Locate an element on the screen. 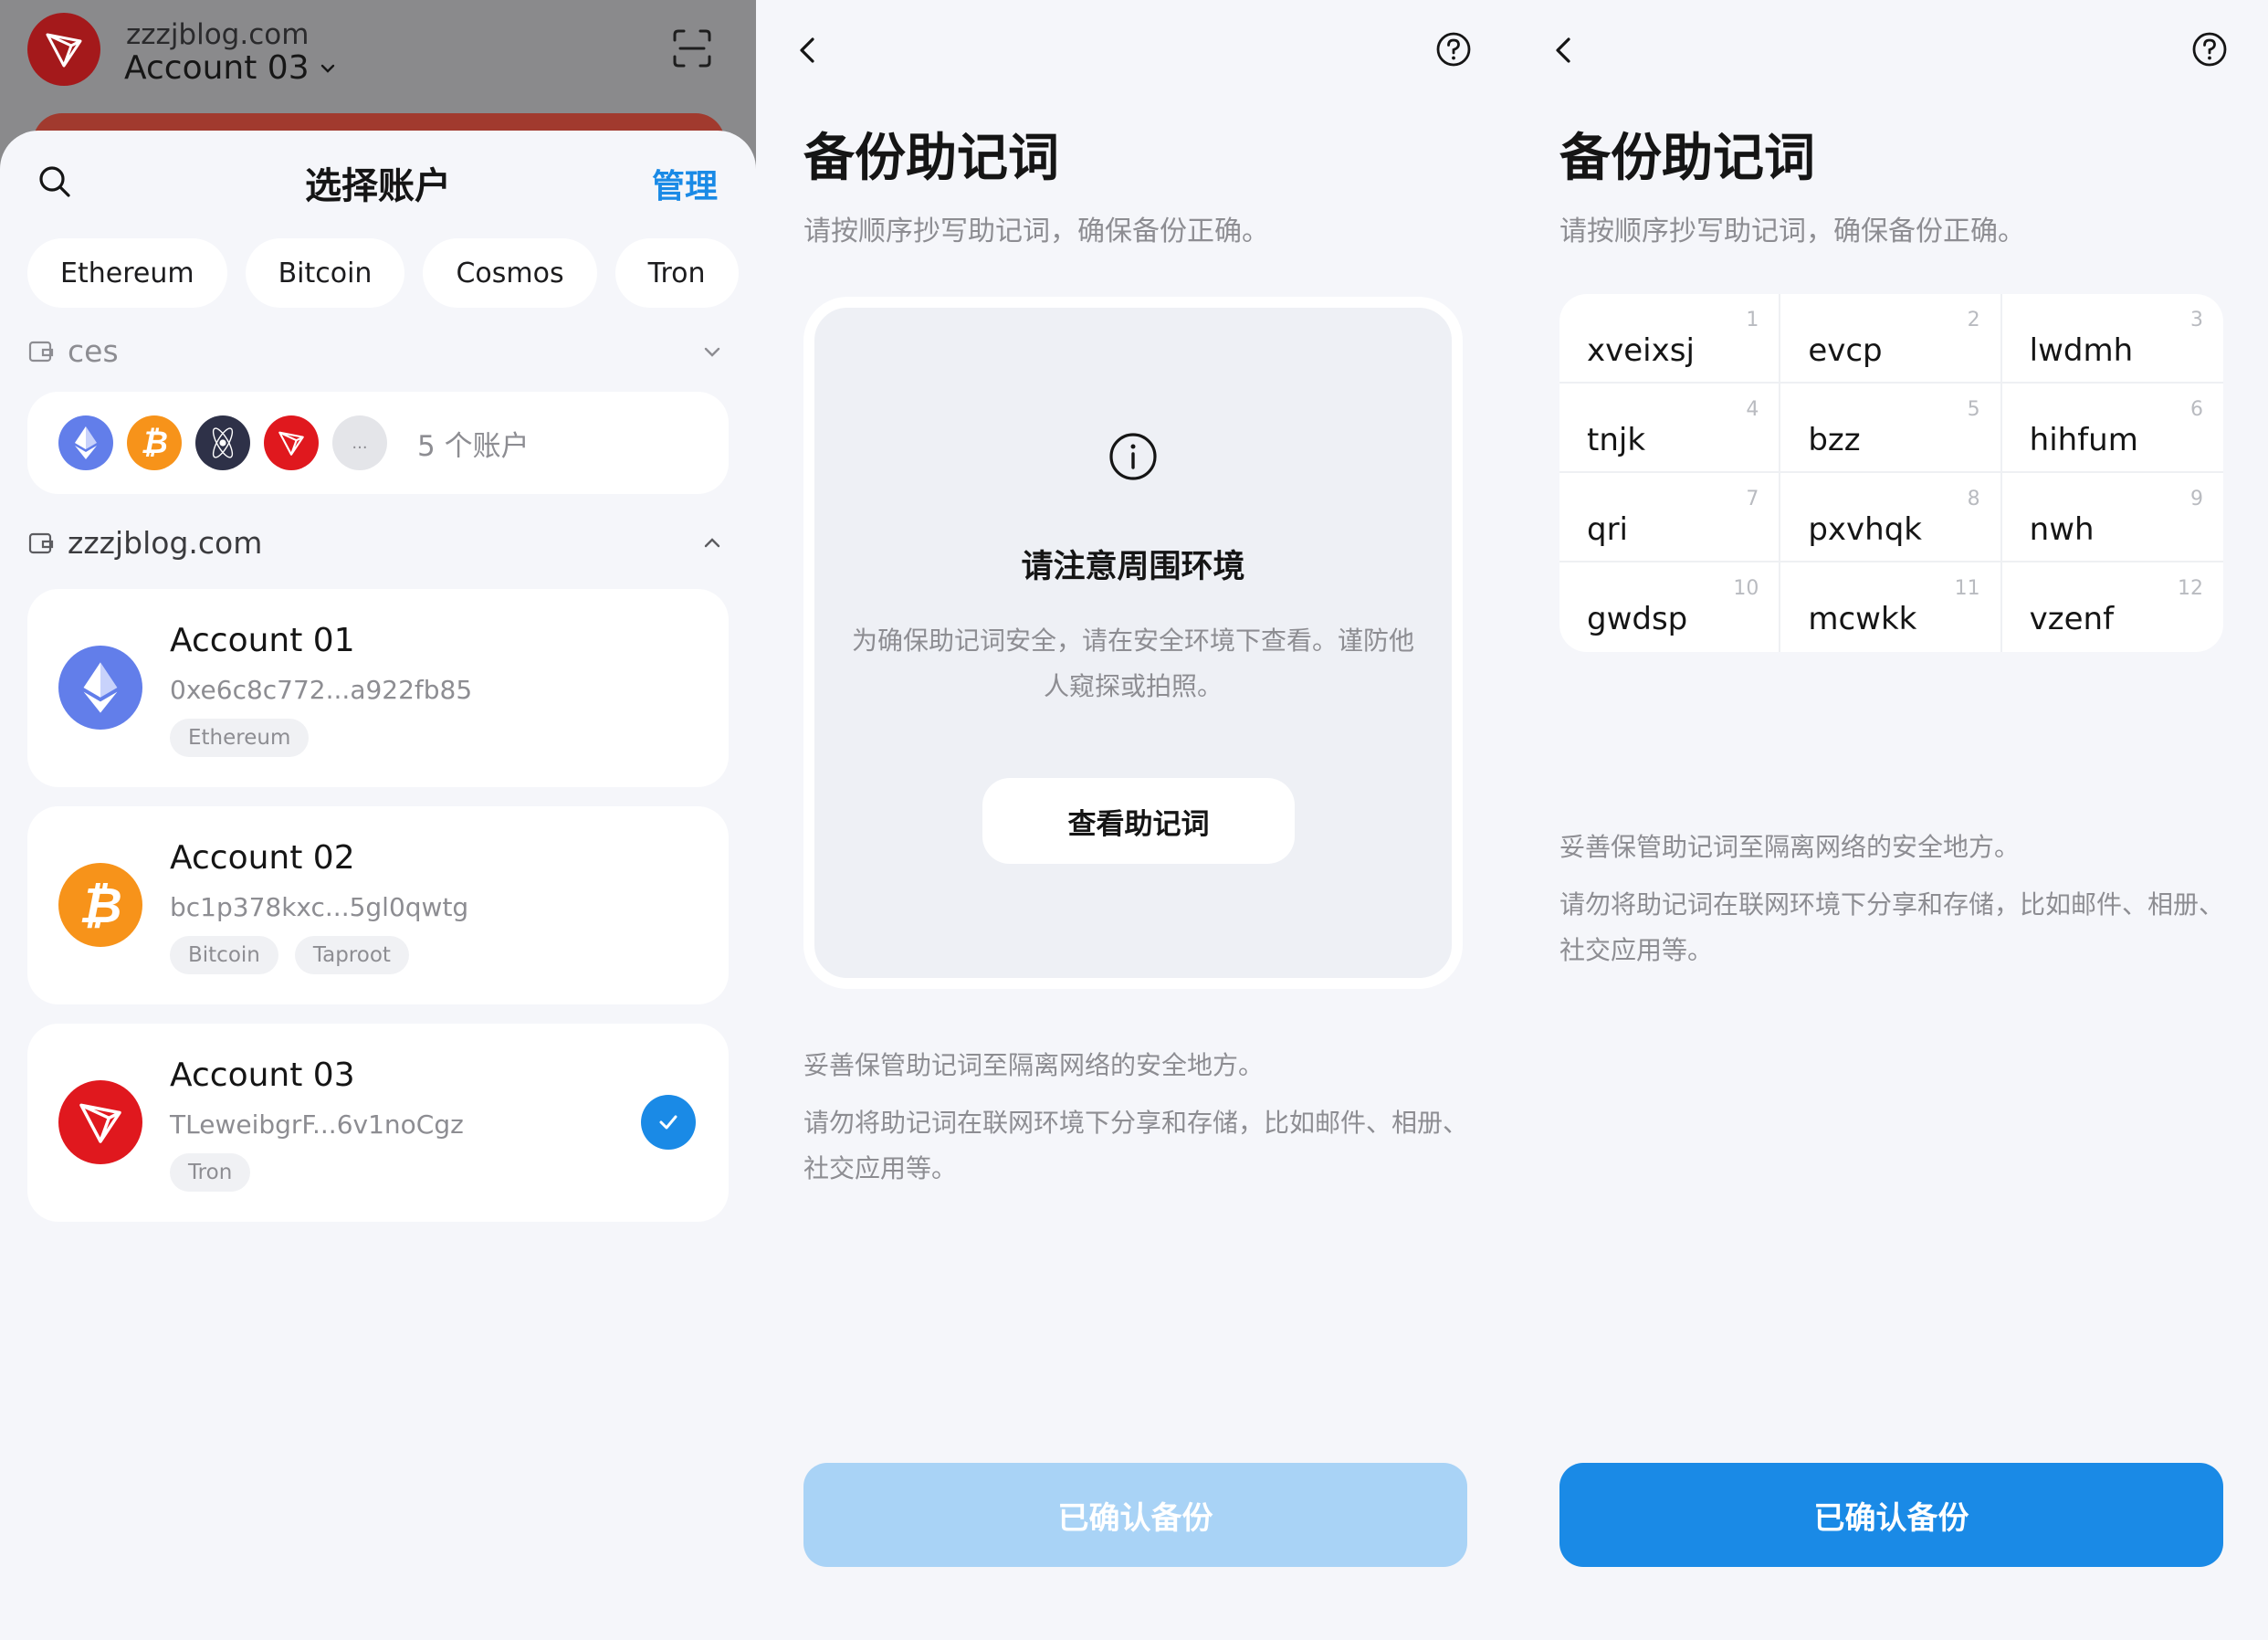 Image resolution: width=2268 pixels, height=1640 pixels. mnemonic-word: vzenf is located at coordinates (2072, 619).